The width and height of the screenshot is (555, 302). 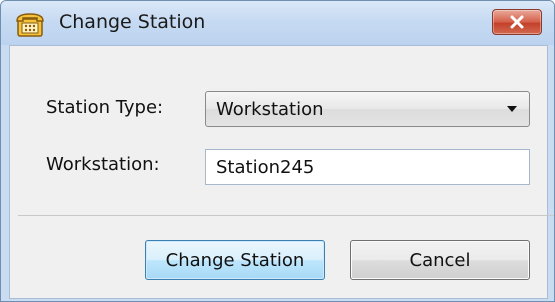 What do you see at coordinates (105, 107) in the screenshot?
I see `station-type-label: Station Type:` at bounding box center [105, 107].